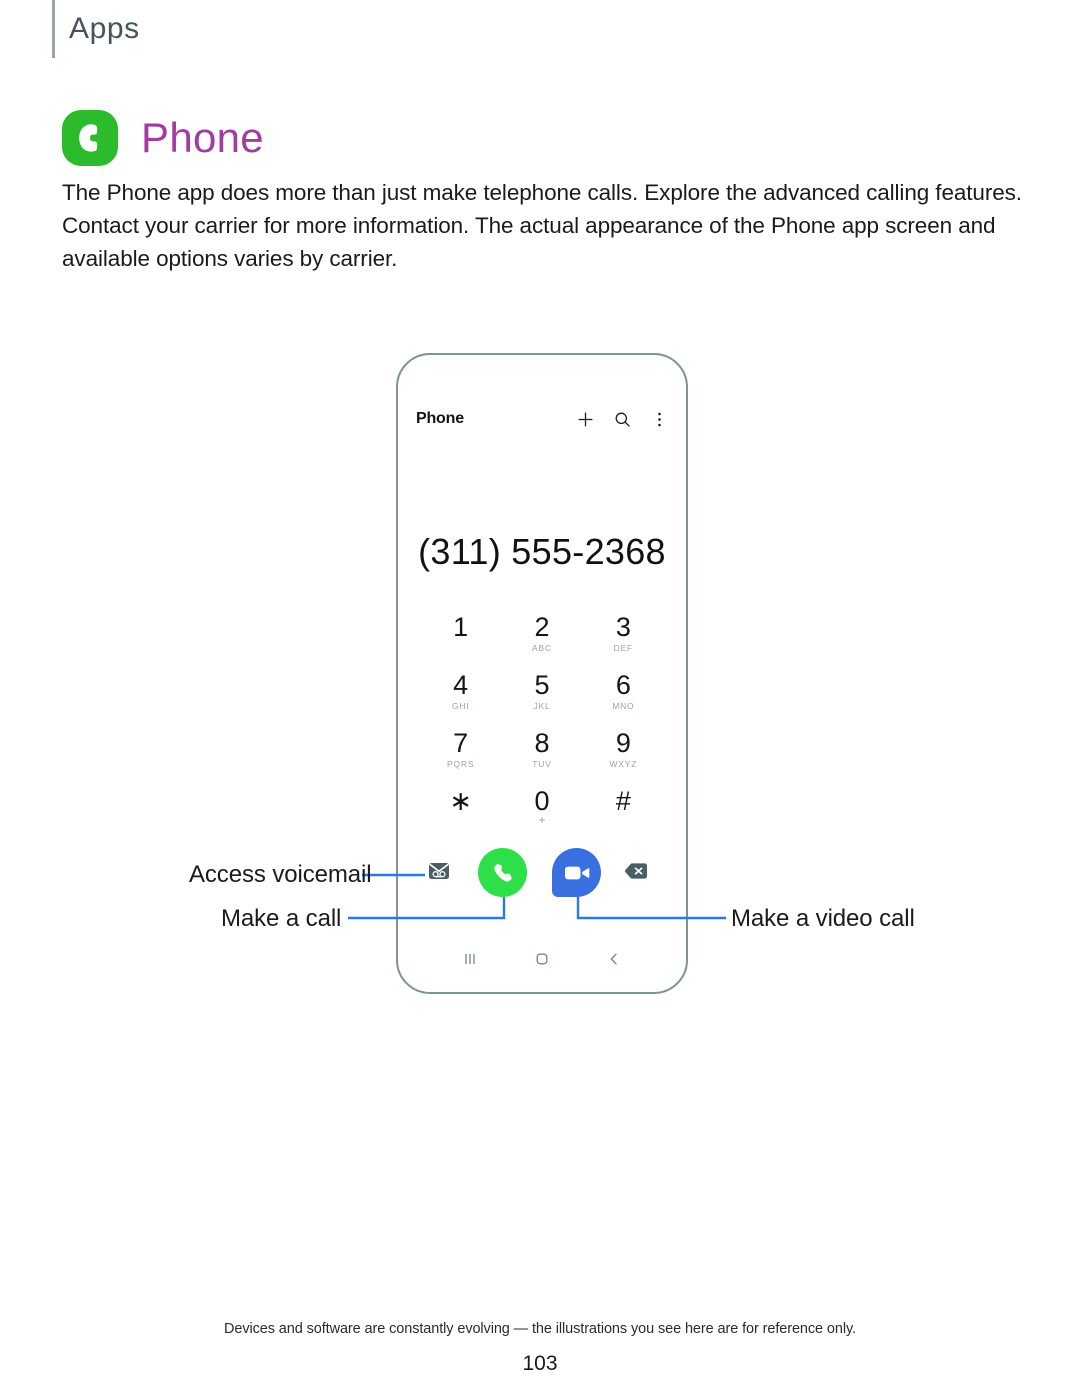 The image size is (1080, 1397). What do you see at coordinates (460, 801) in the screenshot?
I see `dialpad-key-digit: ∗` at bounding box center [460, 801].